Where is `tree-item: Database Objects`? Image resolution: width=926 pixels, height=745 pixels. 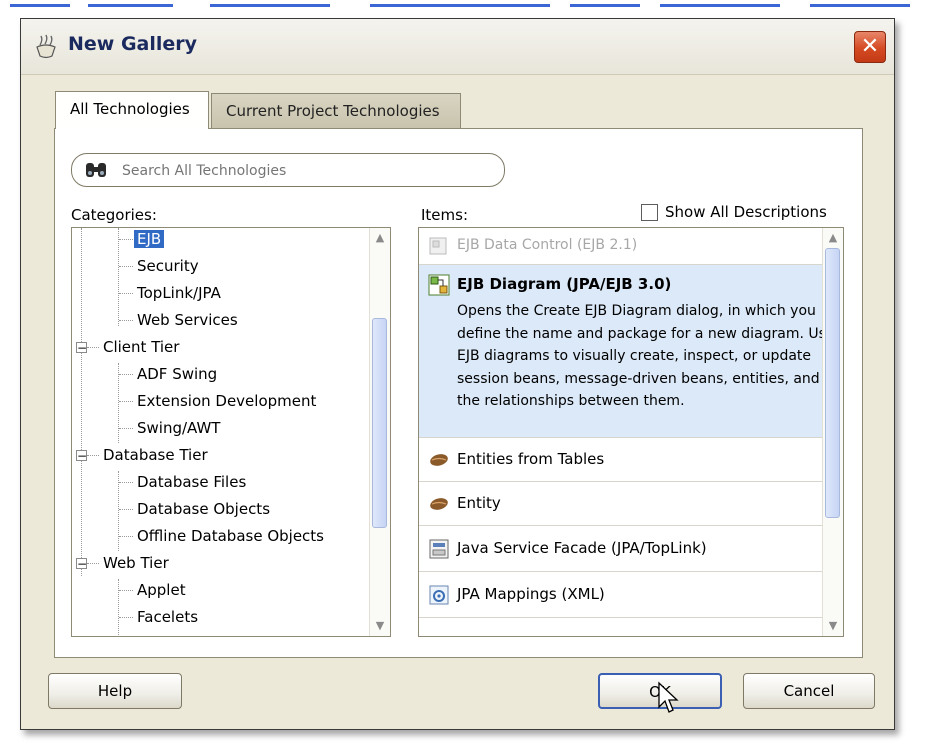
tree-item: Database Objects is located at coordinates (203, 509).